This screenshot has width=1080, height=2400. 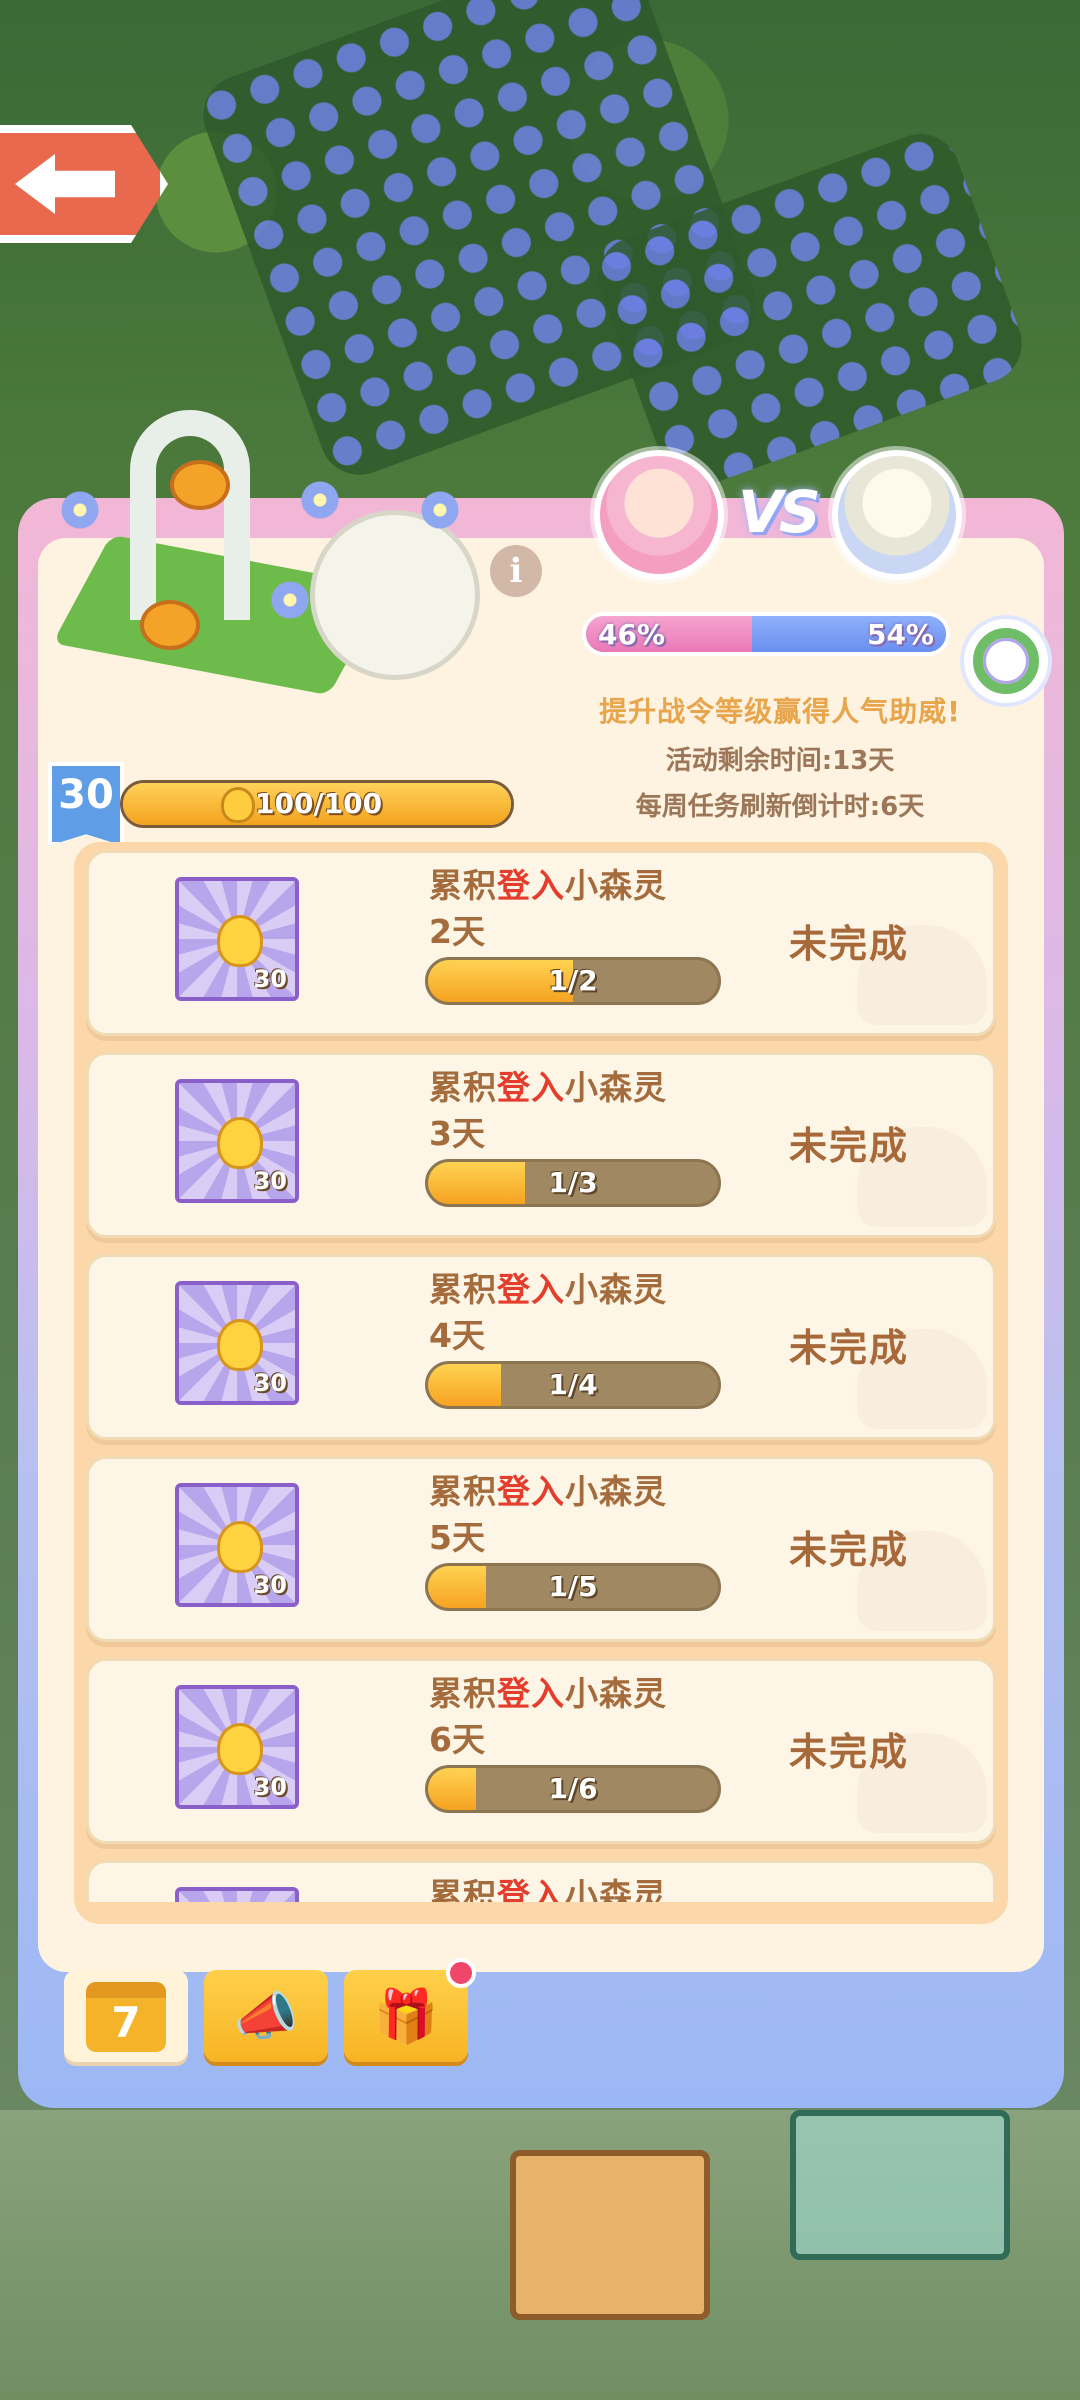 What do you see at coordinates (457, 931) in the screenshot?
I see `task-days: 2天` at bounding box center [457, 931].